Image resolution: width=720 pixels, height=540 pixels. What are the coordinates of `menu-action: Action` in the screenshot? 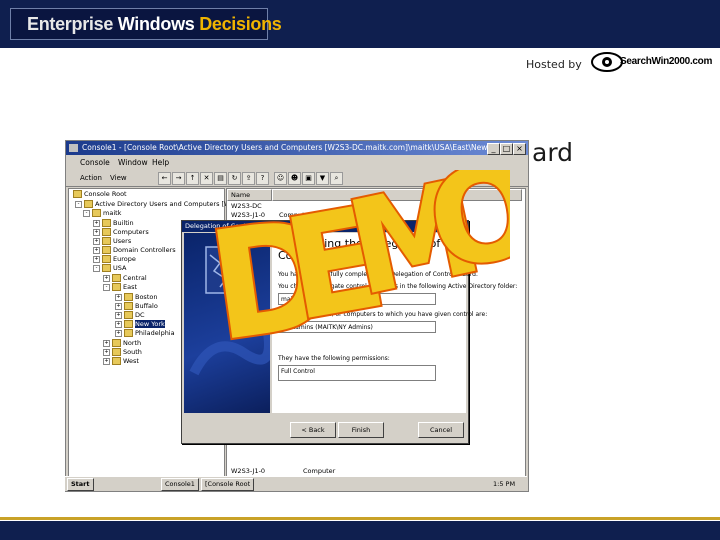 It's located at (91, 178).